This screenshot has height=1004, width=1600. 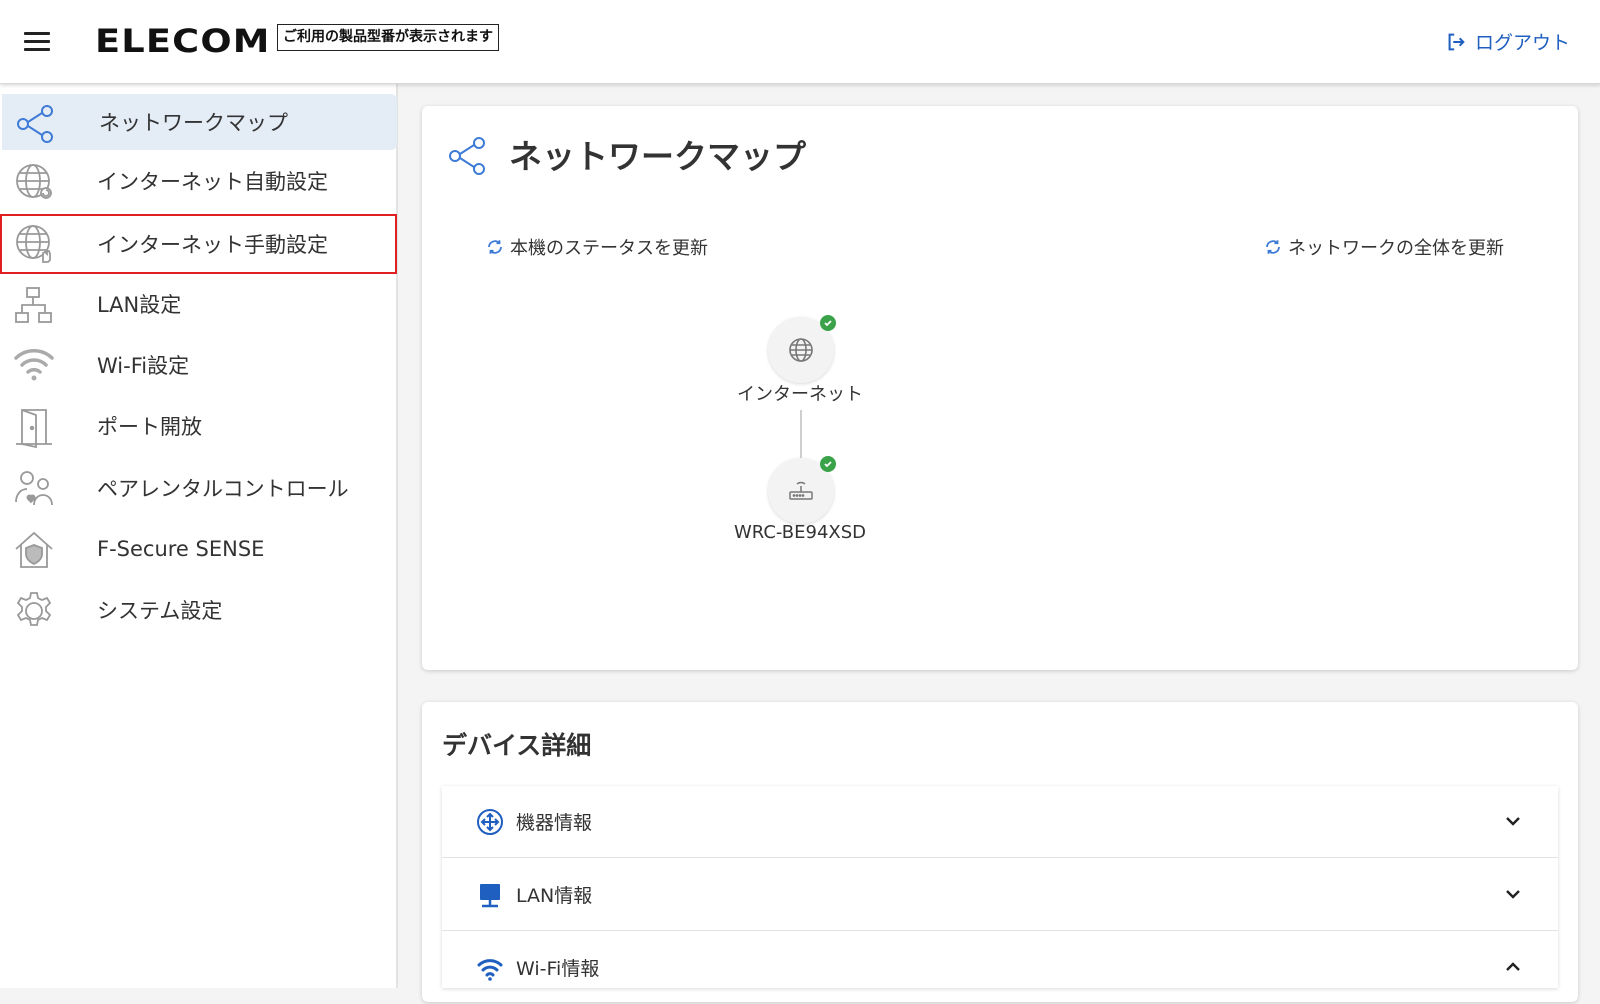 What do you see at coordinates (1000, 822) in the screenshot?
I see `accordion-device-info: 機器情報` at bounding box center [1000, 822].